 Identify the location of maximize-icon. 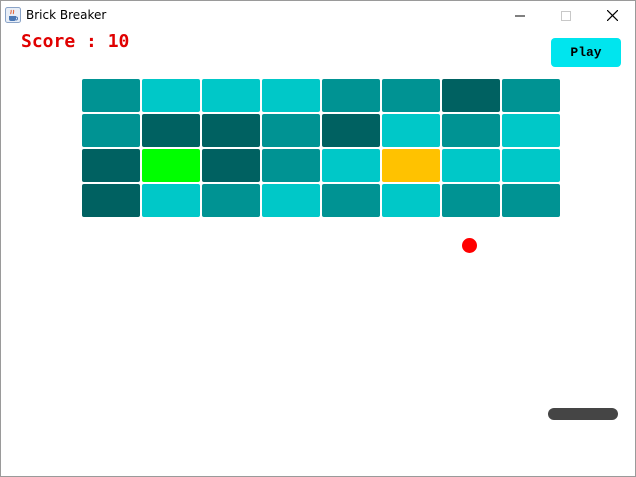
(566, 15).